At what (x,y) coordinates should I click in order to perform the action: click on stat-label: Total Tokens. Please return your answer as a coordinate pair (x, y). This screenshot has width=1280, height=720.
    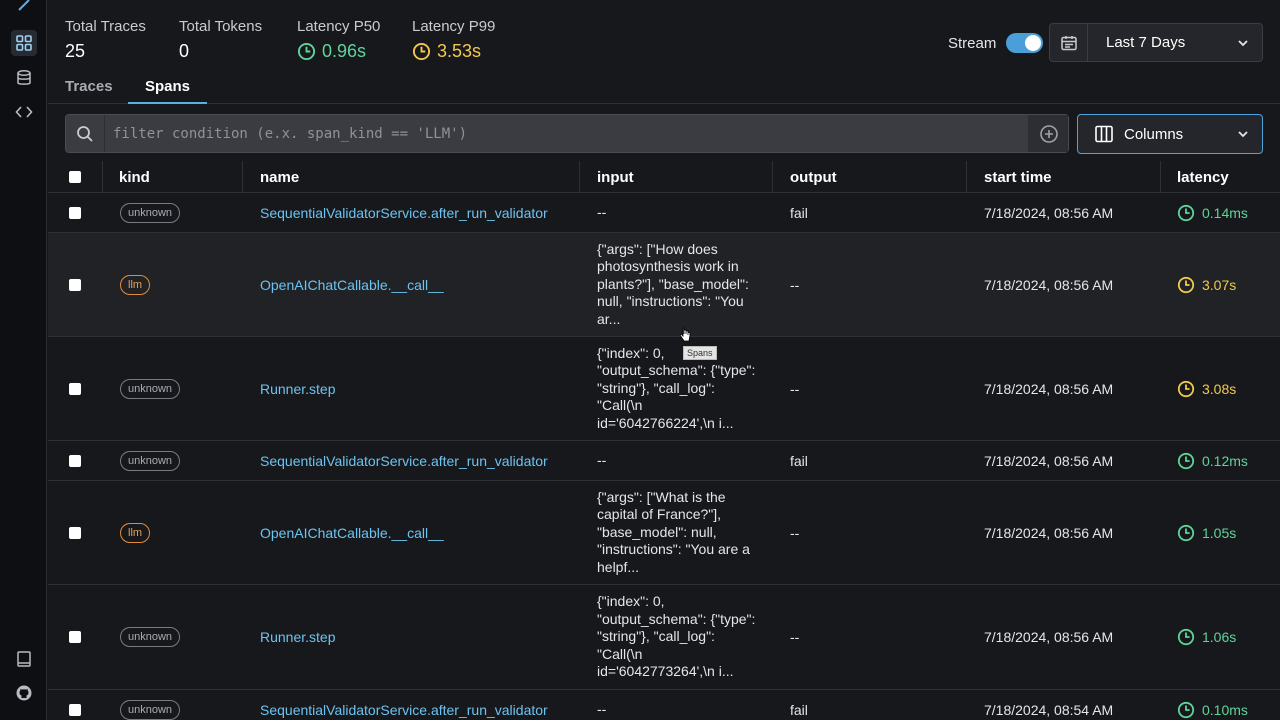
    Looking at the image, I should click on (221, 26).